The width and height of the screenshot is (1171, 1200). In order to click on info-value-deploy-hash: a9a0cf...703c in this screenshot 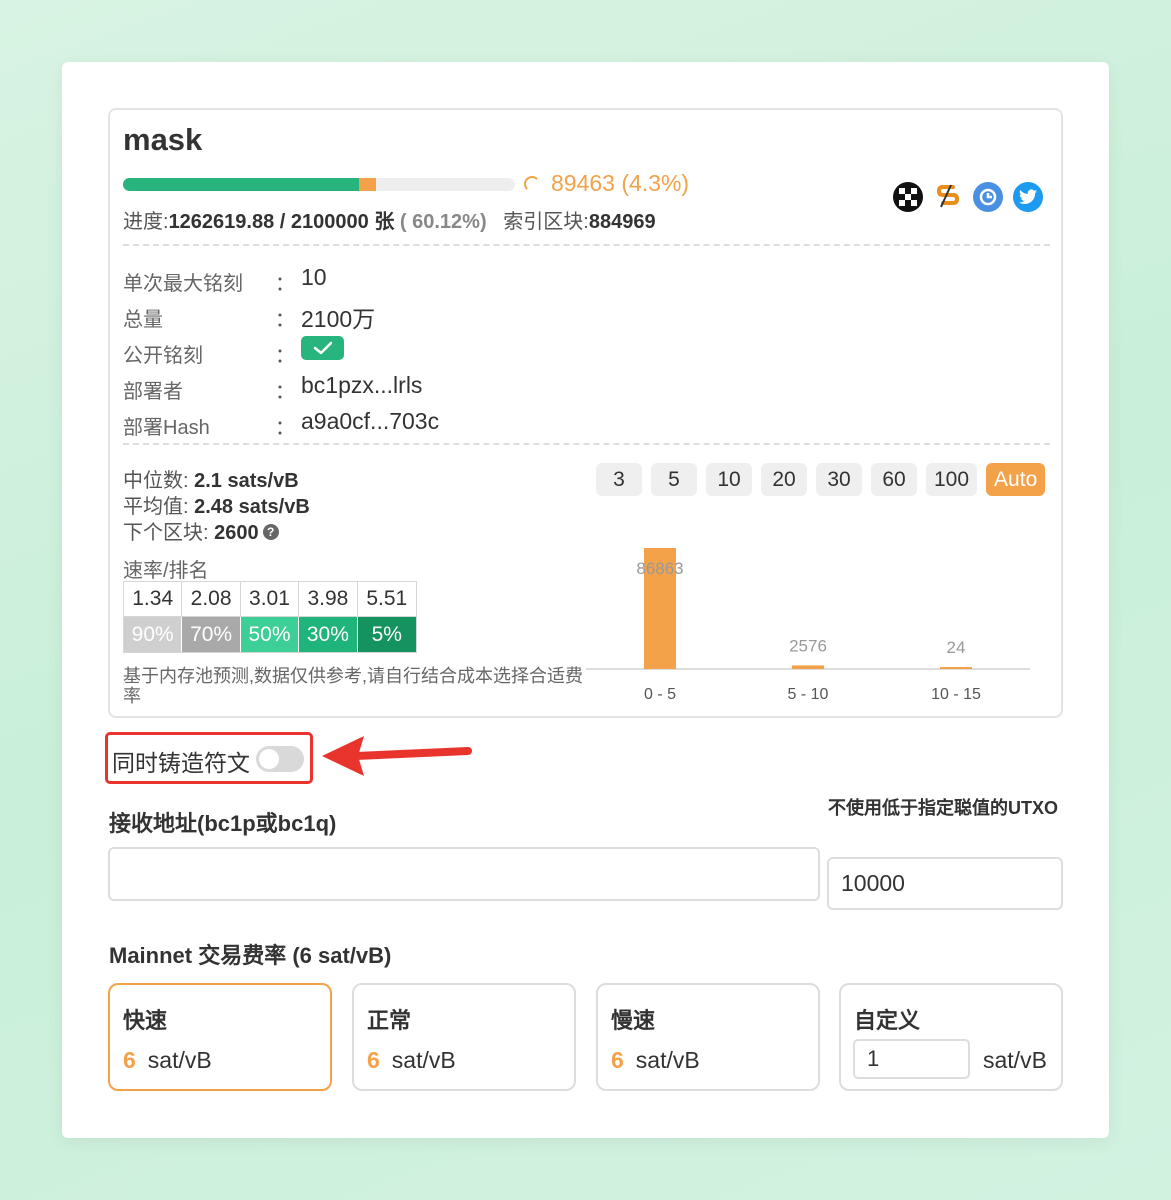, I will do `click(370, 421)`.